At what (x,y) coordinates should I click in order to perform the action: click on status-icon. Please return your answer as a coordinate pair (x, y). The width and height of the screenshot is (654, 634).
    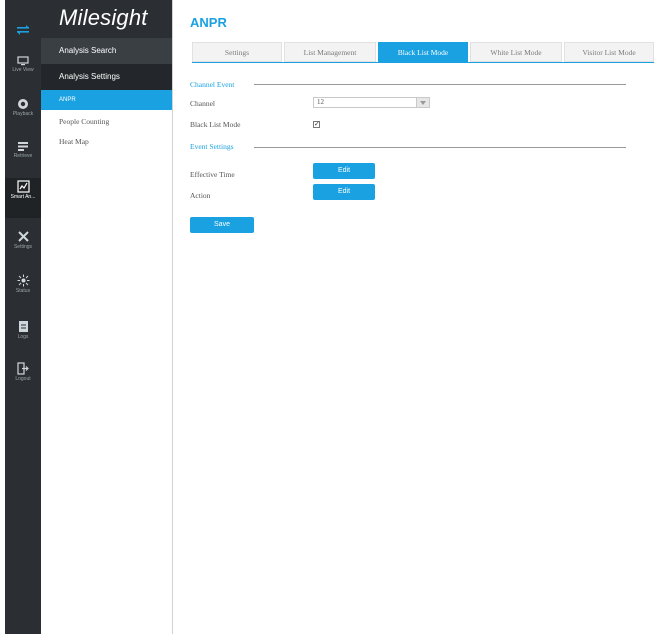
    Looking at the image, I should click on (23, 280).